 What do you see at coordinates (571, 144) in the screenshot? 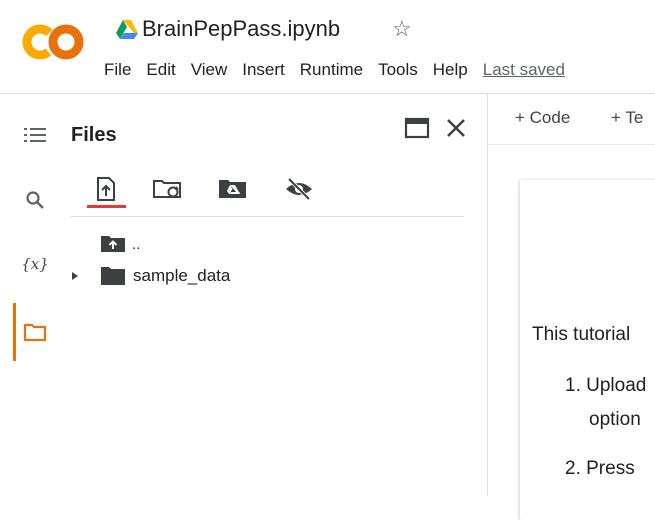
I see `toolbar-divider` at bounding box center [571, 144].